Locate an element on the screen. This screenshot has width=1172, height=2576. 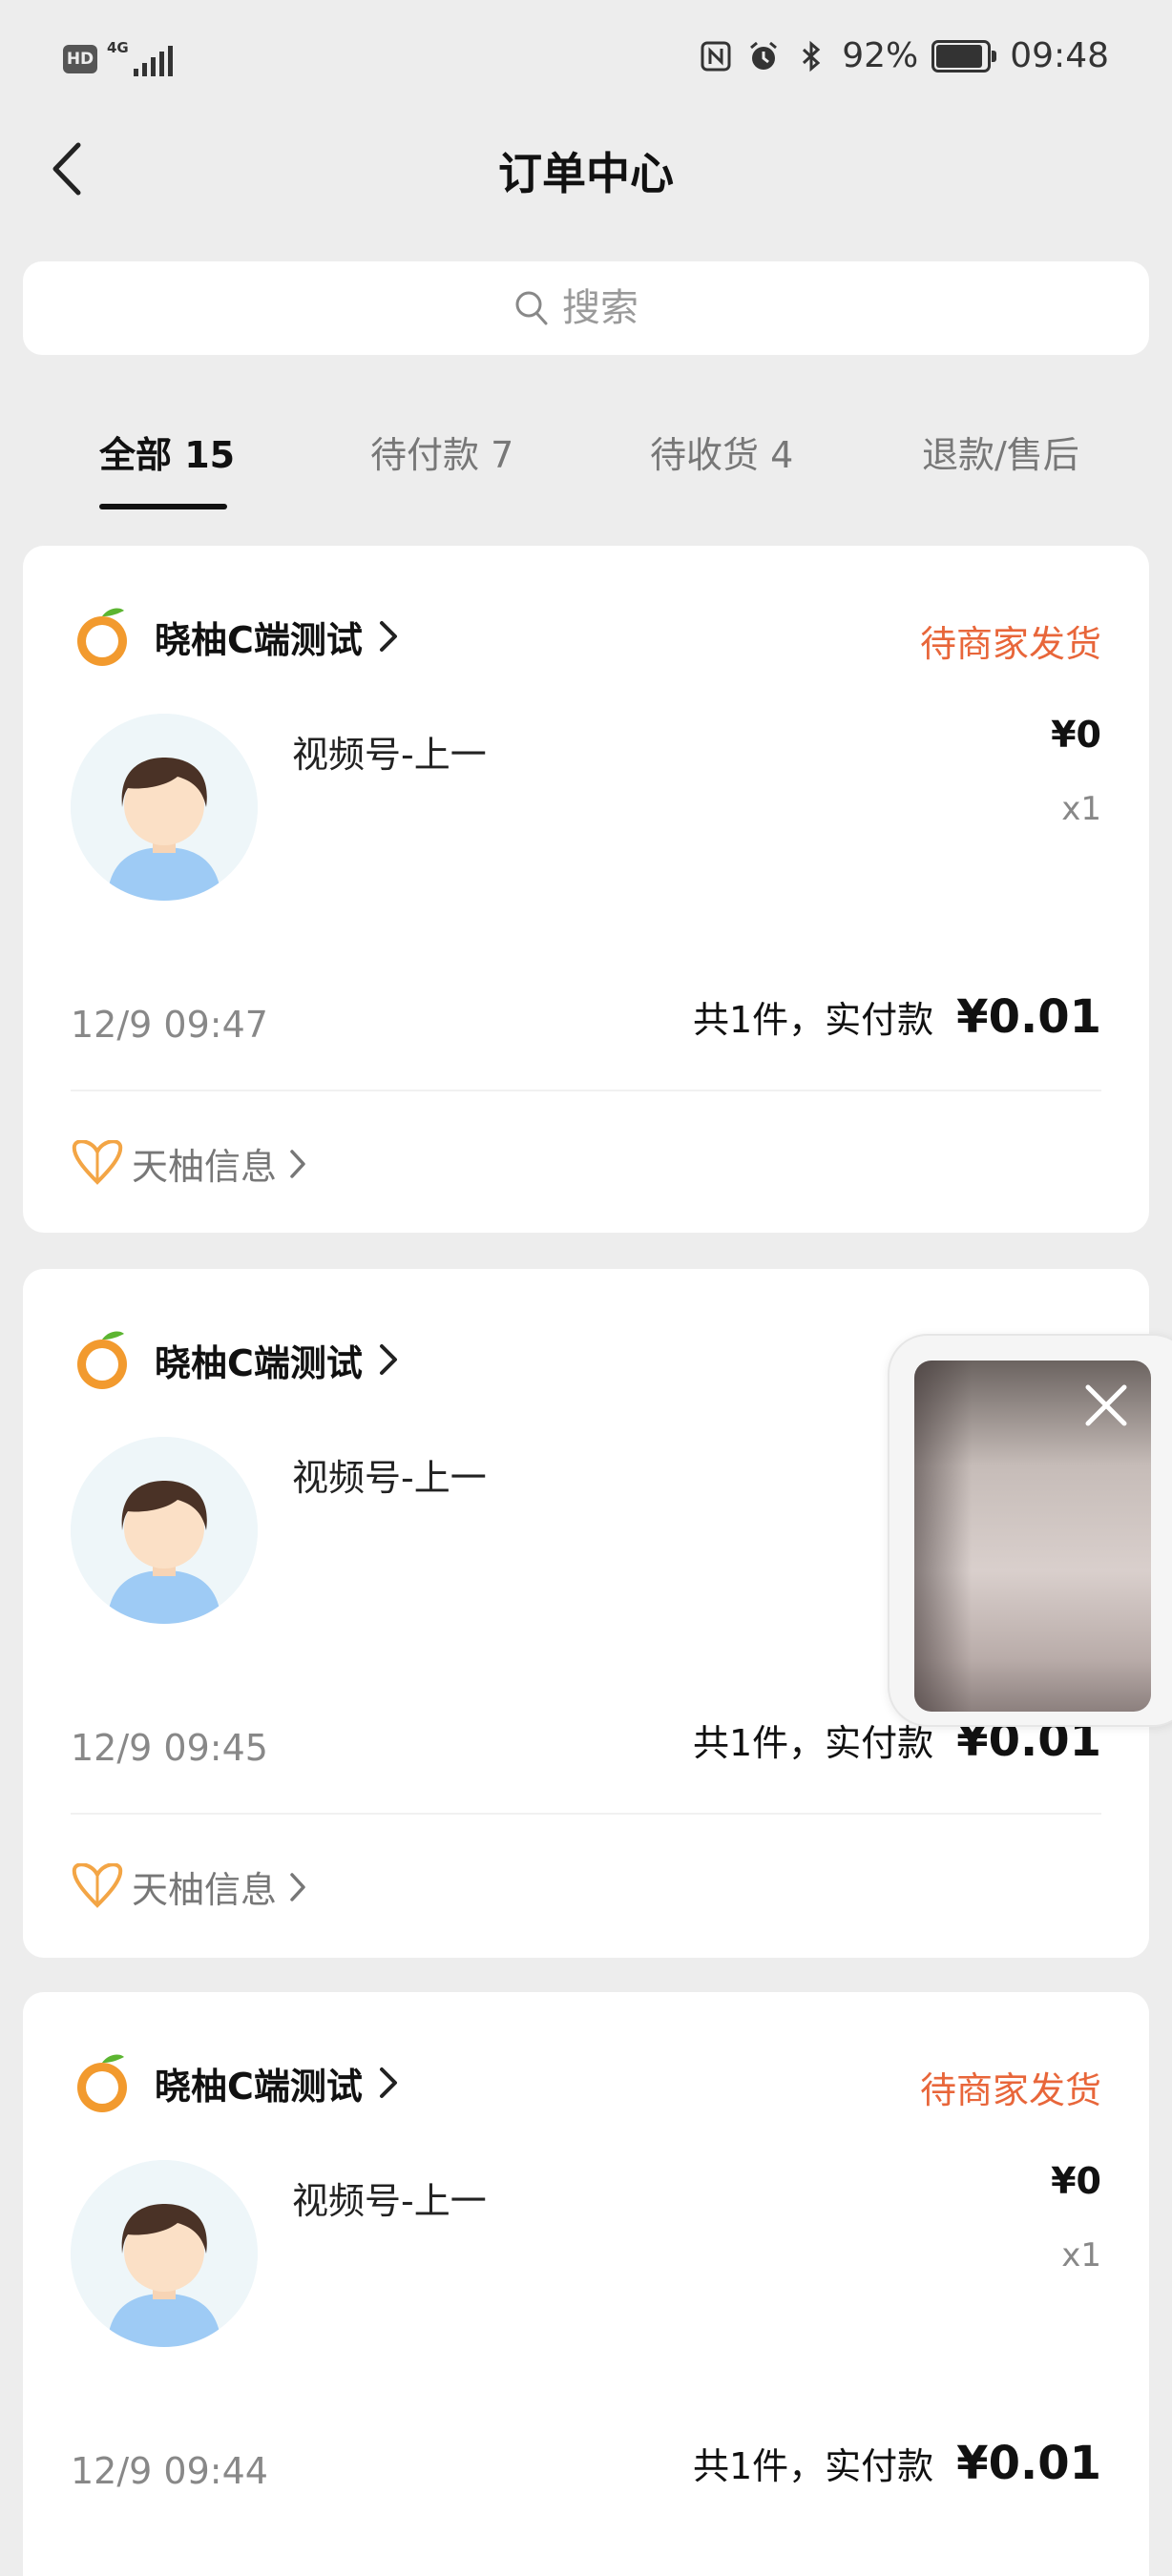
tab-pending-receipt: 待收货 4 is located at coordinates (721, 452).